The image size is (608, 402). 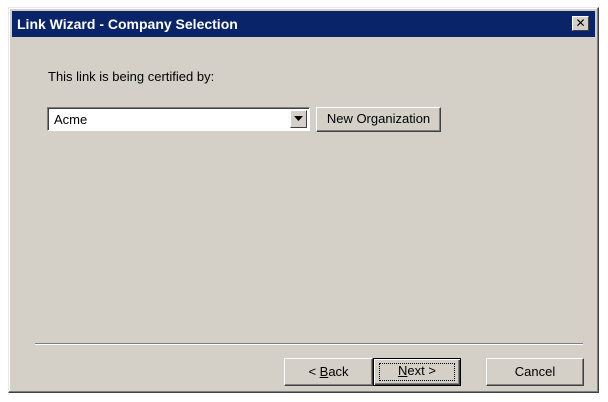 I want to click on company-select: Acme, so click(x=178, y=119).